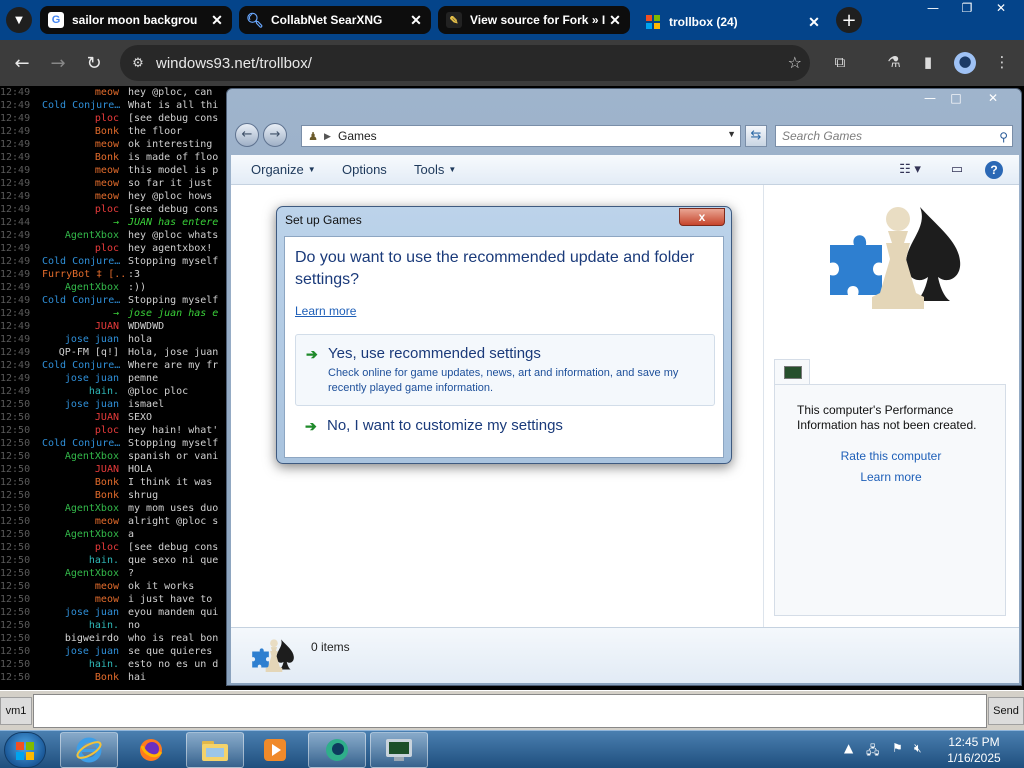 The height and width of the screenshot is (768, 1024). What do you see at coordinates (872, 751) in the screenshot?
I see `network-icon: 🖧` at bounding box center [872, 751].